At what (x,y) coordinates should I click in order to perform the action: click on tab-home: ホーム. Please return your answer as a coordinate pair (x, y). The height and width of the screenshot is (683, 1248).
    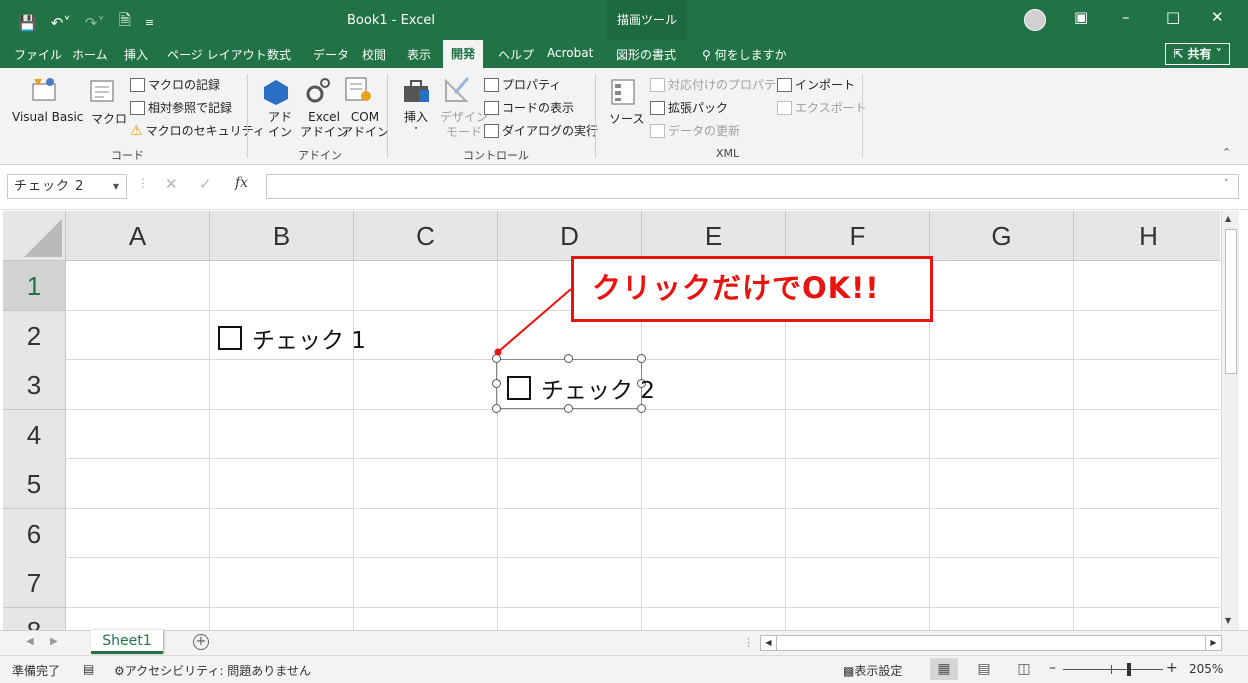
    Looking at the image, I should click on (90, 54).